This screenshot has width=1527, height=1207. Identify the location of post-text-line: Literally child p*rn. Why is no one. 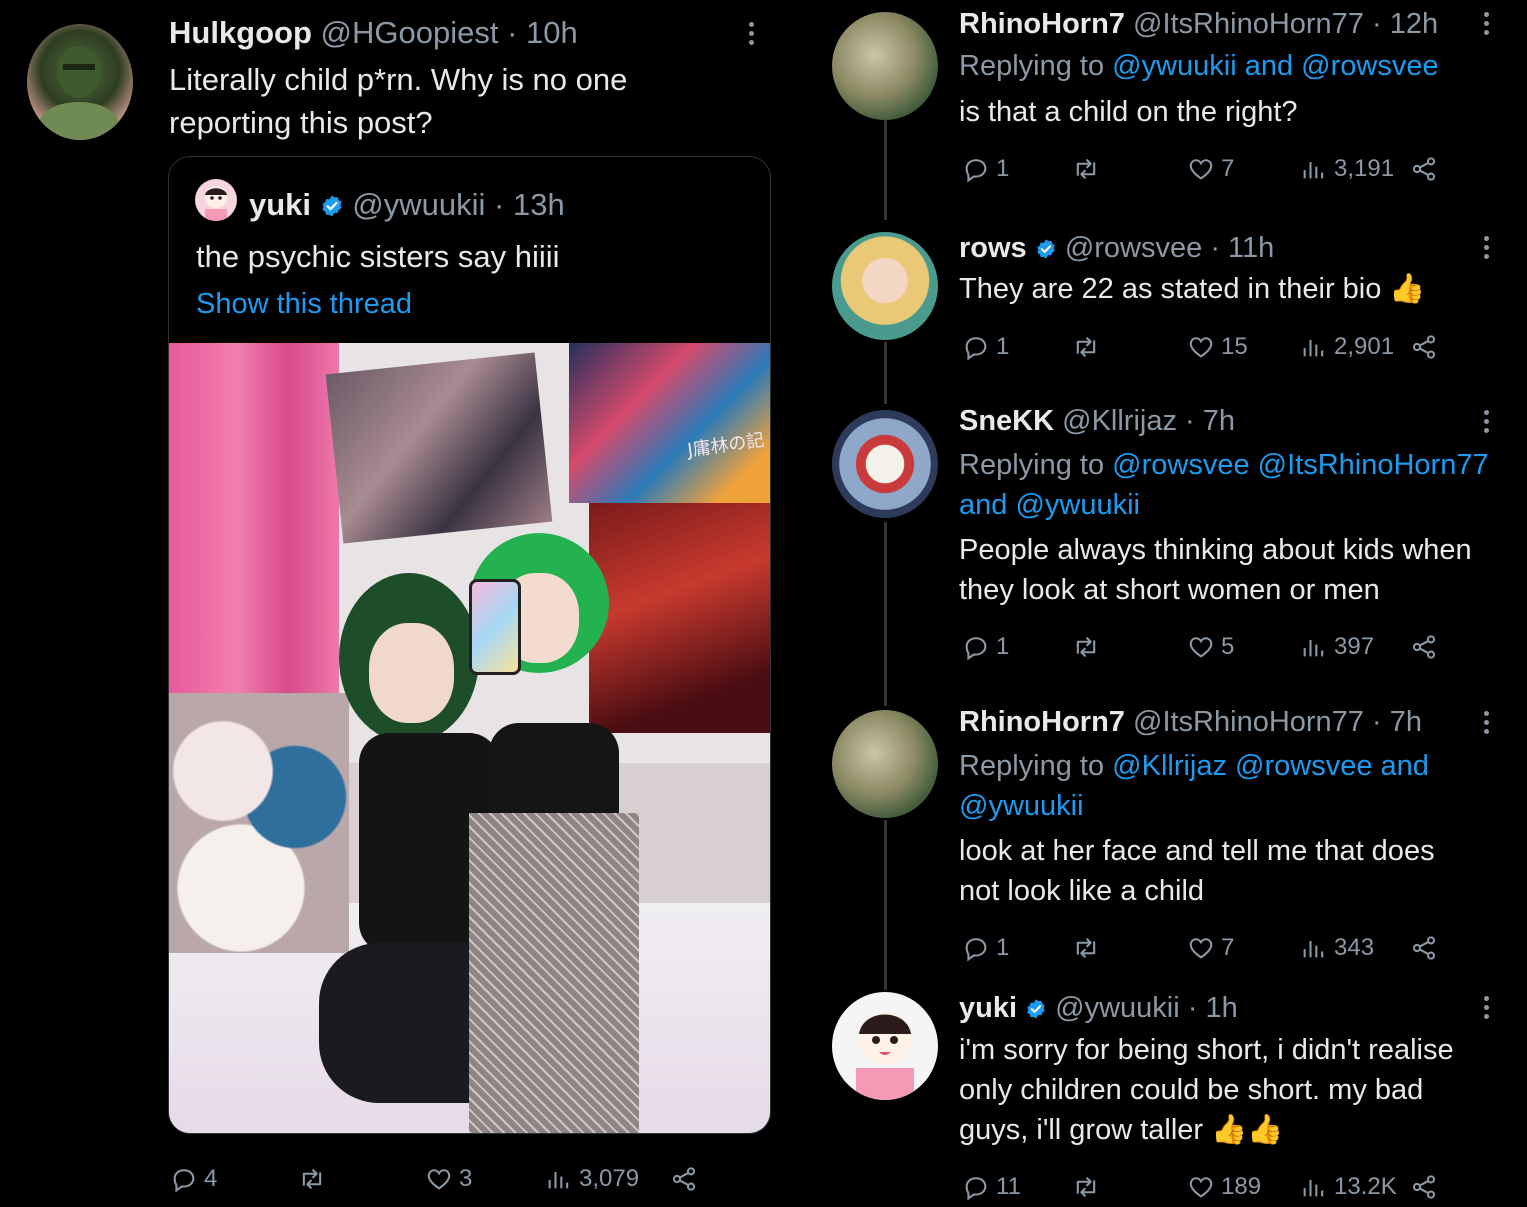
(398, 79).